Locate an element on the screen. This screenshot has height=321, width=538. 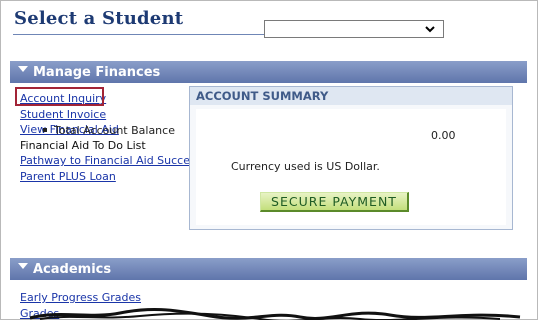
student-invoice-link: Student Invoice is located at coordinates (110, 115).